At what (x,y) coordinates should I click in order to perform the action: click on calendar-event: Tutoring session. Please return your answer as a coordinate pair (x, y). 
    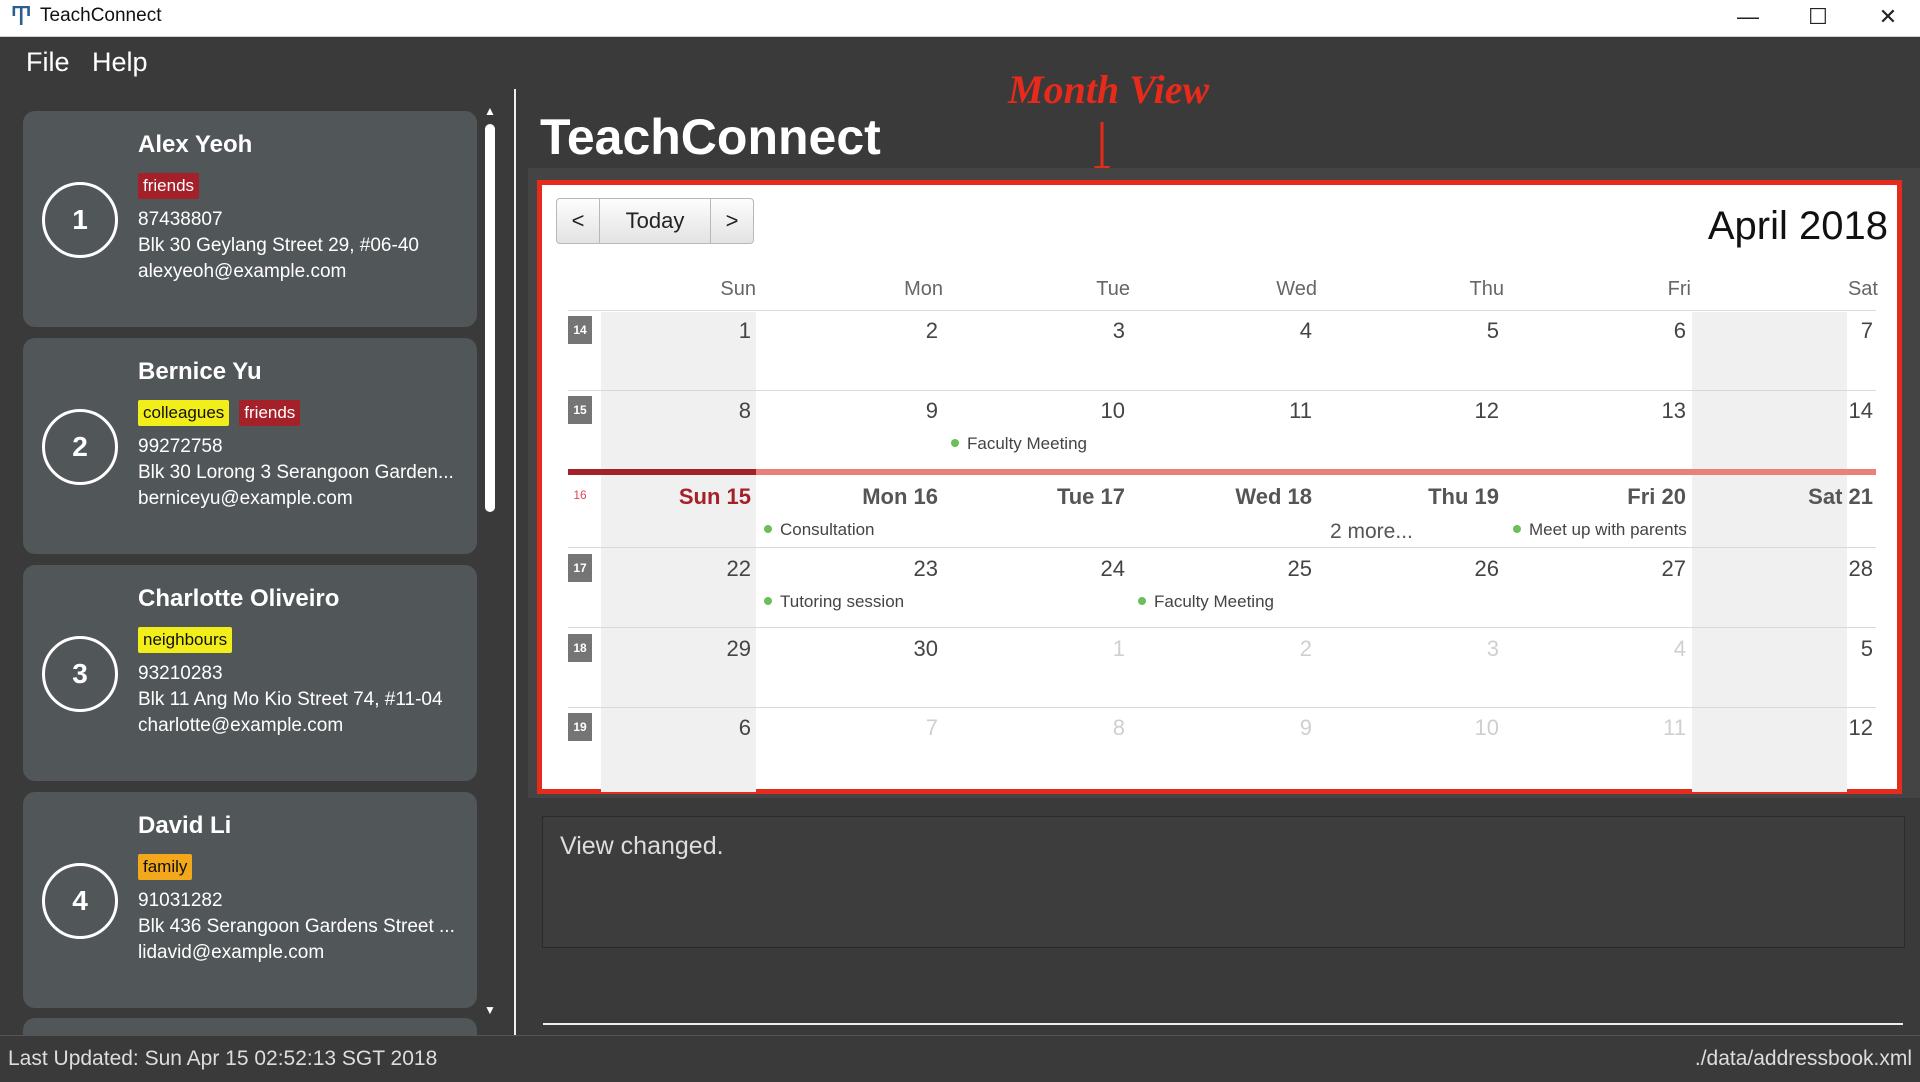
    Looking at the image, I should click on (834, 602).